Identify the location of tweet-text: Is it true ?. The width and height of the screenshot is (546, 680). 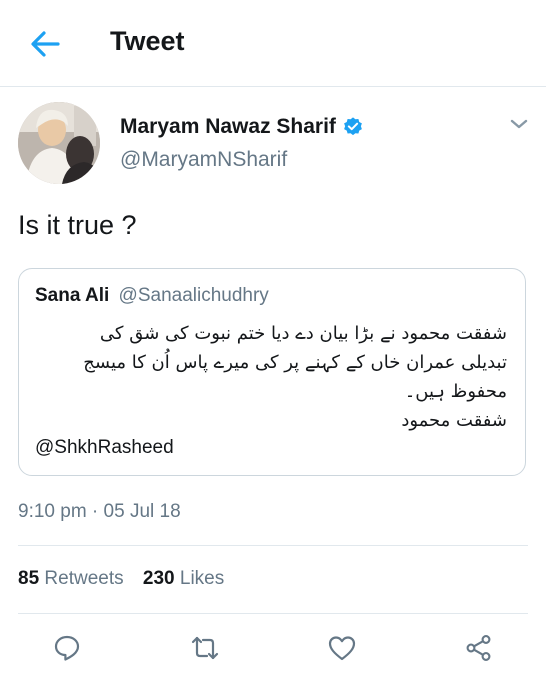
(77, 225).